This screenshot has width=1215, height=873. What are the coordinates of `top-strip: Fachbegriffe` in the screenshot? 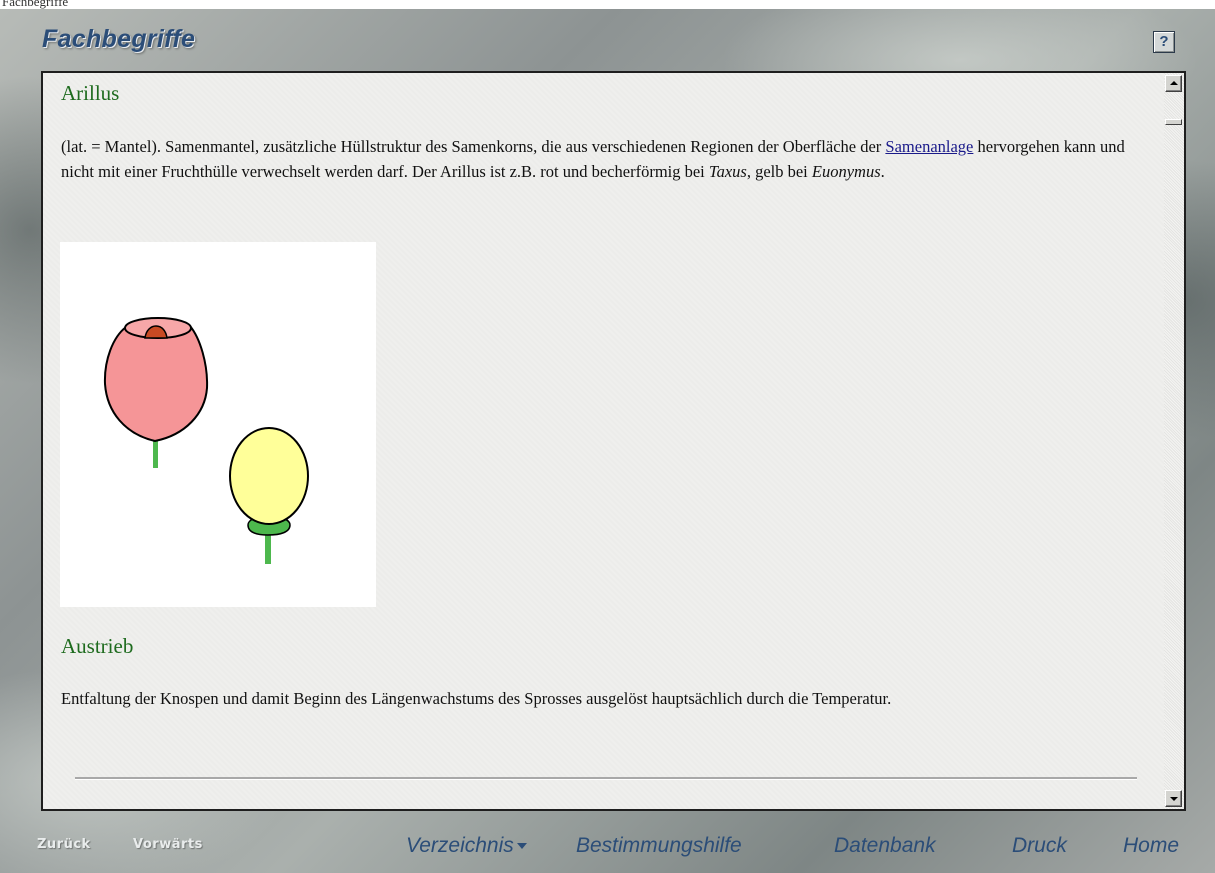 It's located at (607, 4).